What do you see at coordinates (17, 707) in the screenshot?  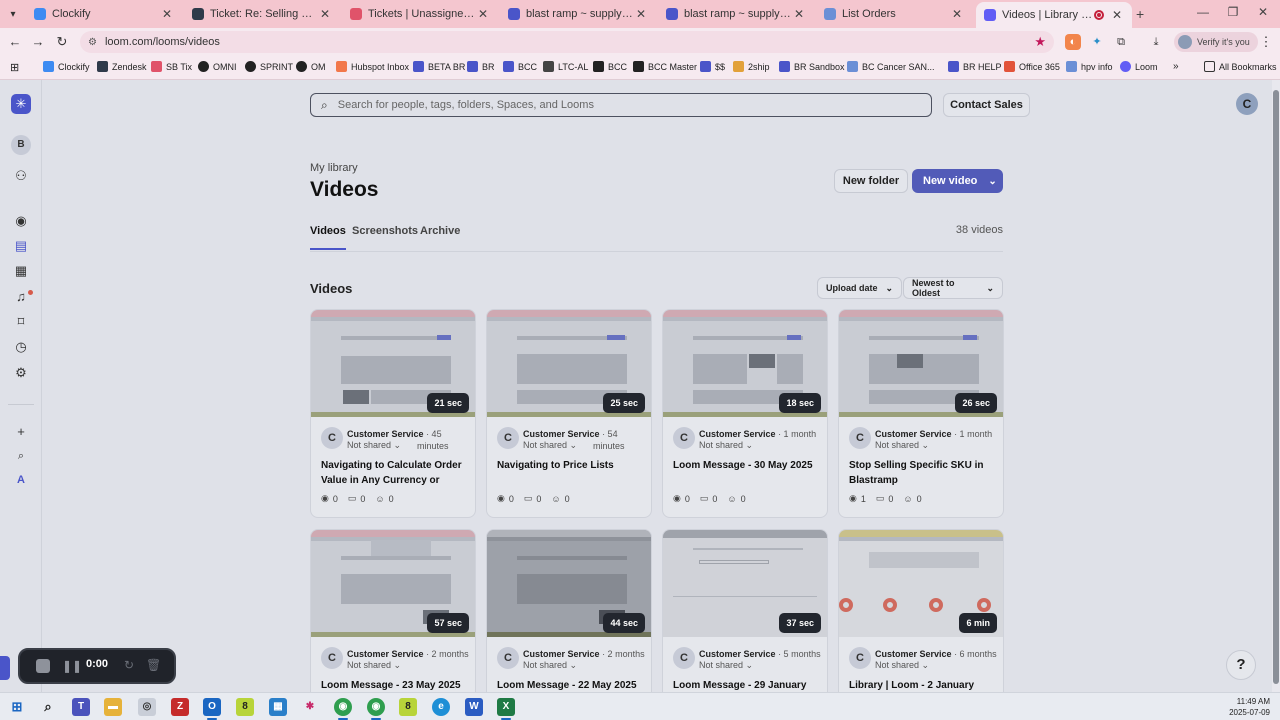 I see `windows-start-icon: ⊞` at bounding box center [17, 707].